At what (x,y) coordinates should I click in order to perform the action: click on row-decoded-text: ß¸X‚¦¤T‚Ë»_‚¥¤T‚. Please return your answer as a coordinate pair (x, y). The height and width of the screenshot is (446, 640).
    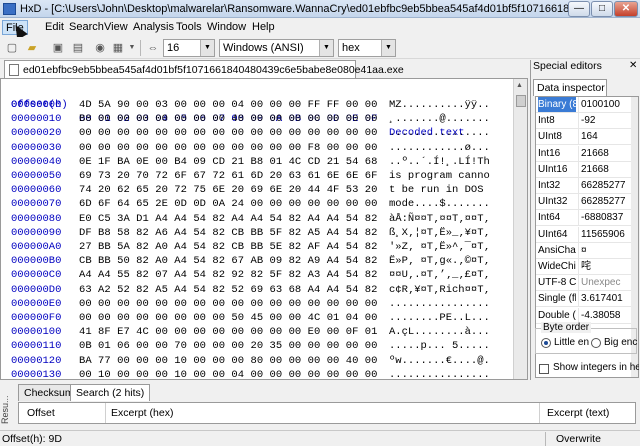
    Looking at the image, I should click on (439, 233).